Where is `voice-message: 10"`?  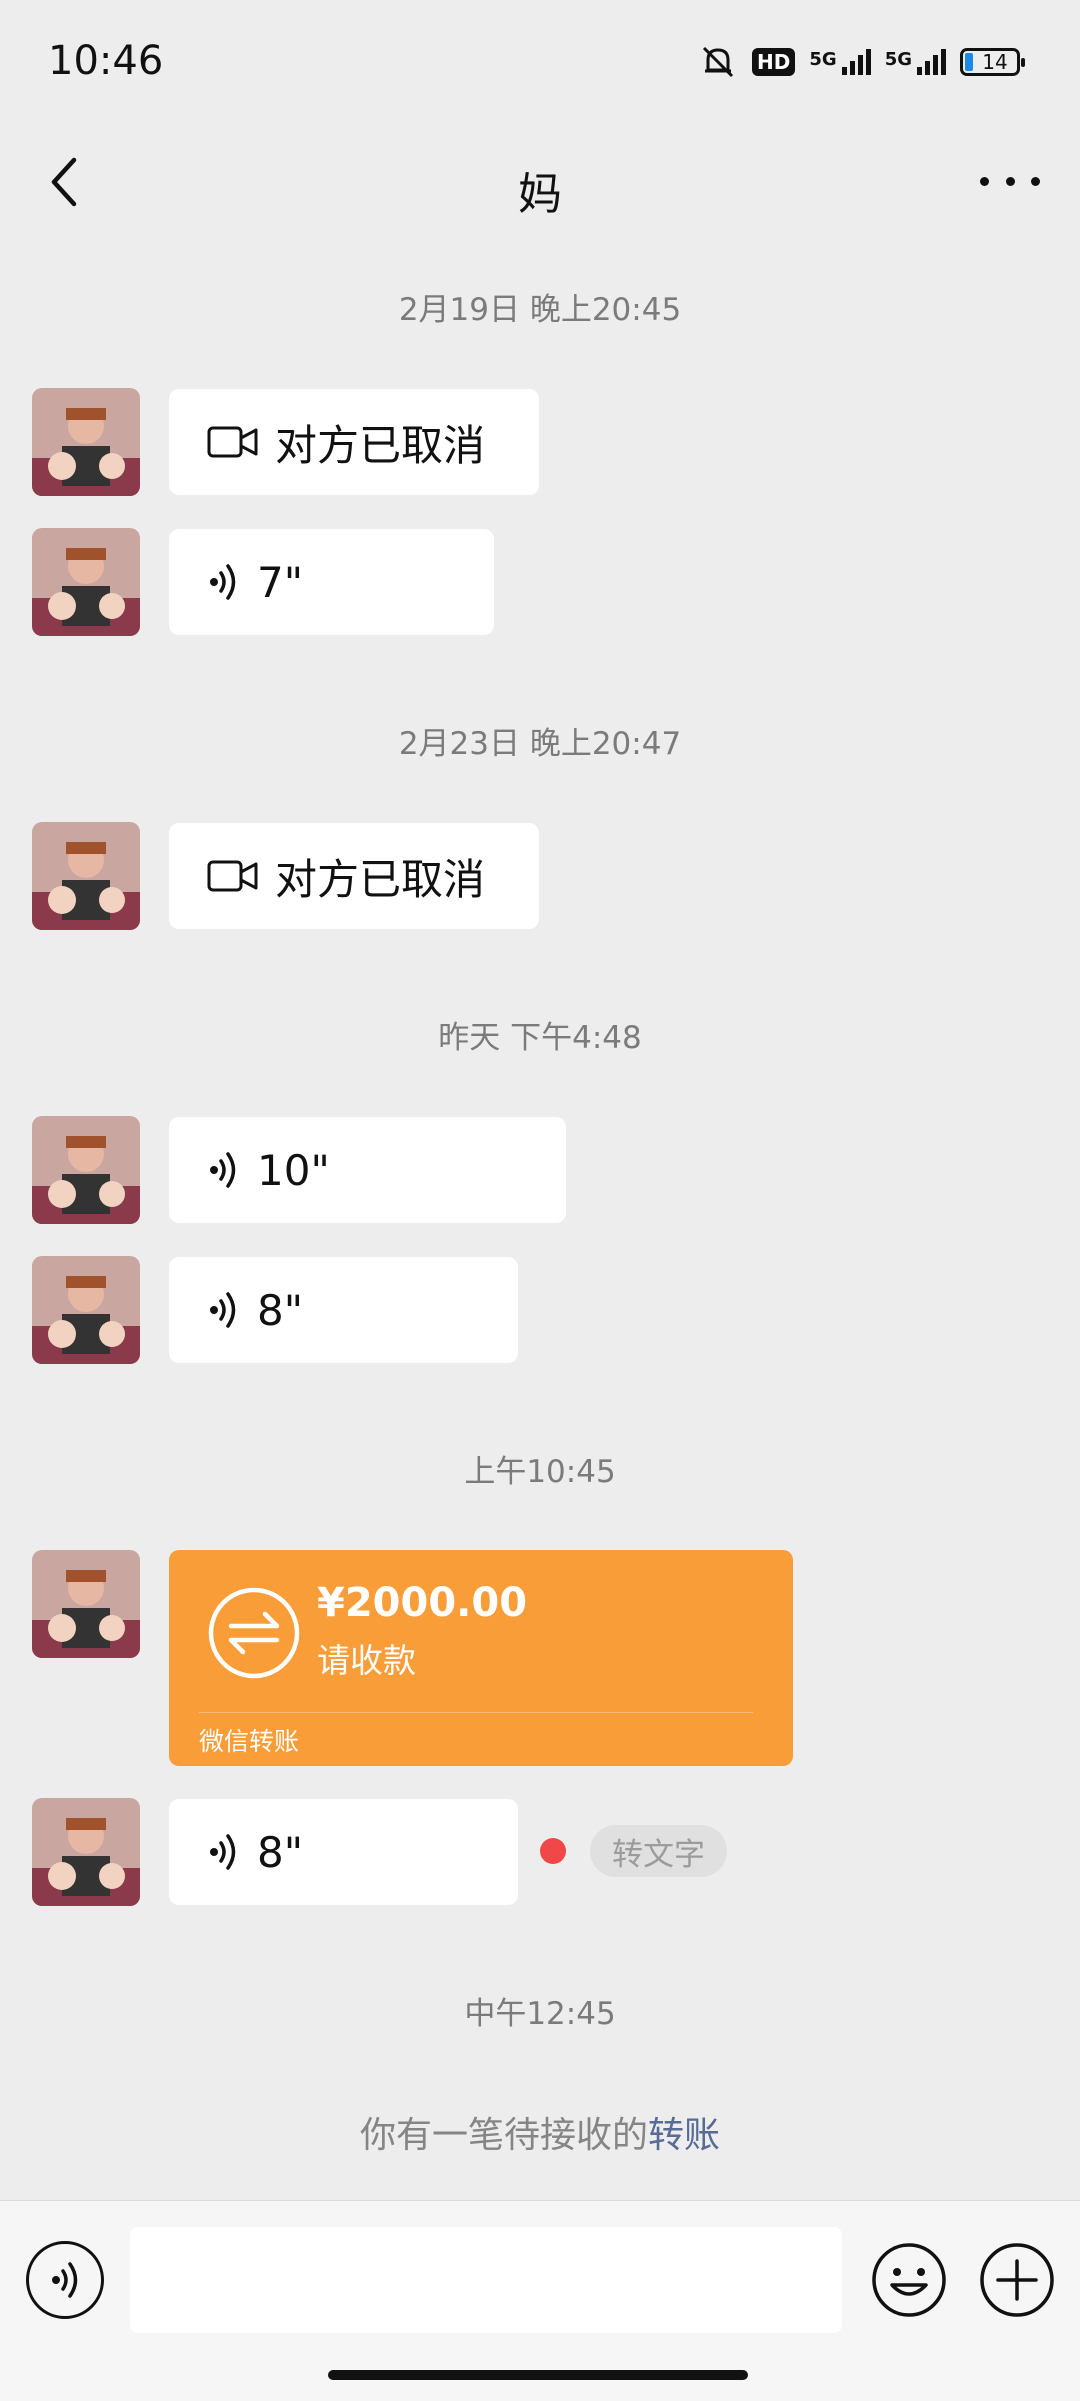
voice-message: 10" is located at coordinates (367, 1170).